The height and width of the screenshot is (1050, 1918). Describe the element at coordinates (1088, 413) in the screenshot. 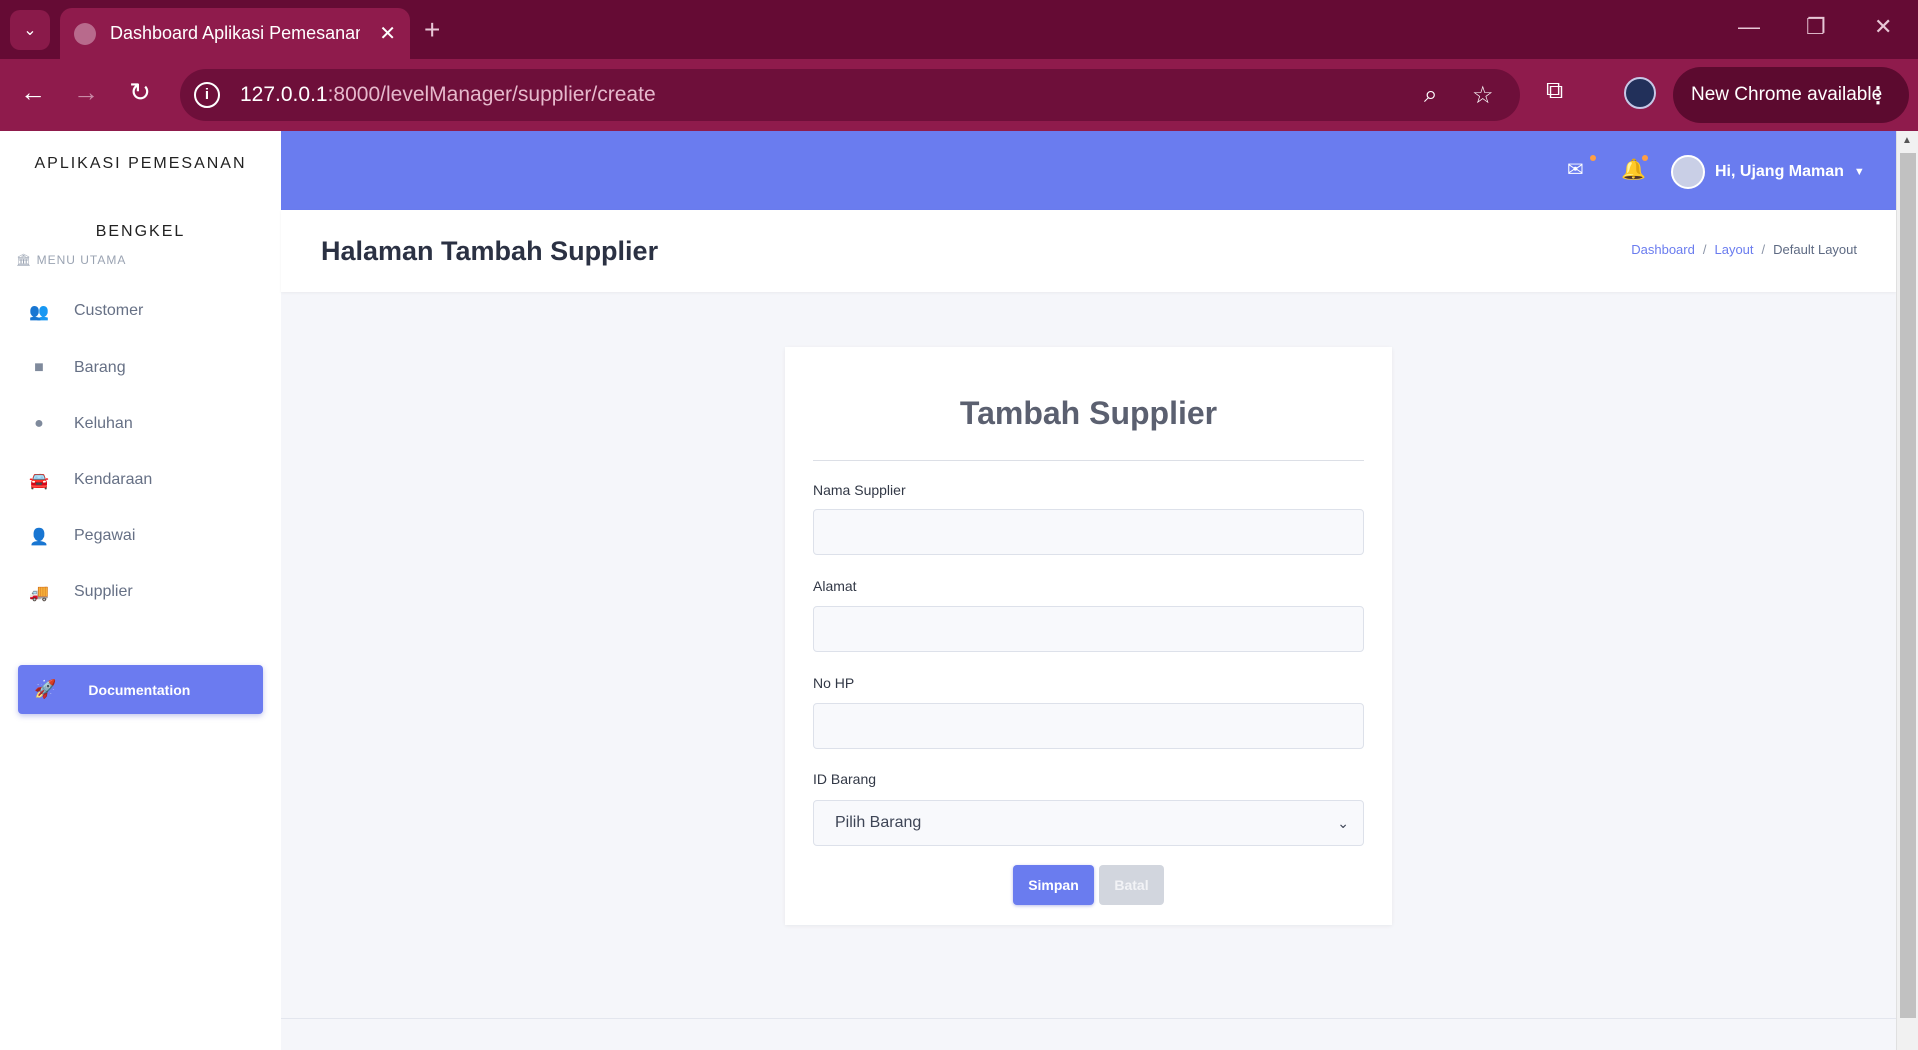

I see `form-title: Tambah Supplier` at that location.